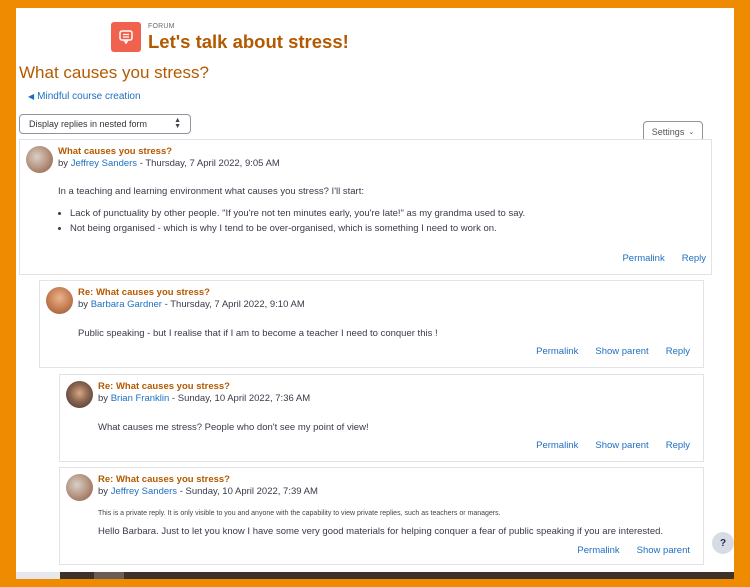 The height and width of the screenshot is (587, 750). I want to click on forum-kicker: FORUM, so click(161, 26).